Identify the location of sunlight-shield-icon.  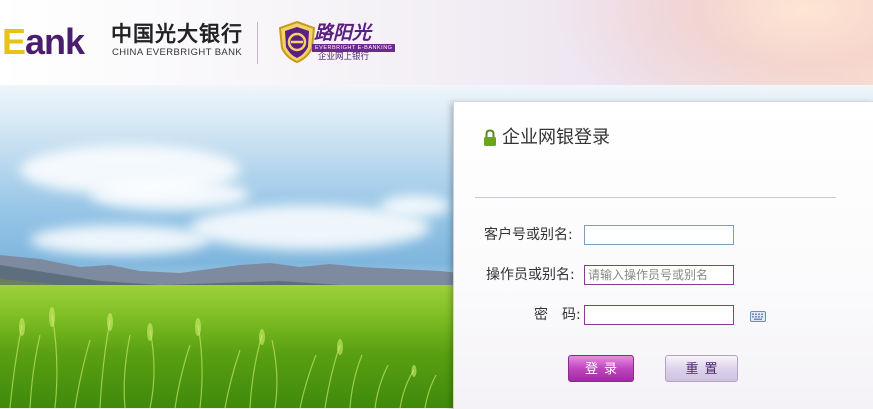
(297, 42).